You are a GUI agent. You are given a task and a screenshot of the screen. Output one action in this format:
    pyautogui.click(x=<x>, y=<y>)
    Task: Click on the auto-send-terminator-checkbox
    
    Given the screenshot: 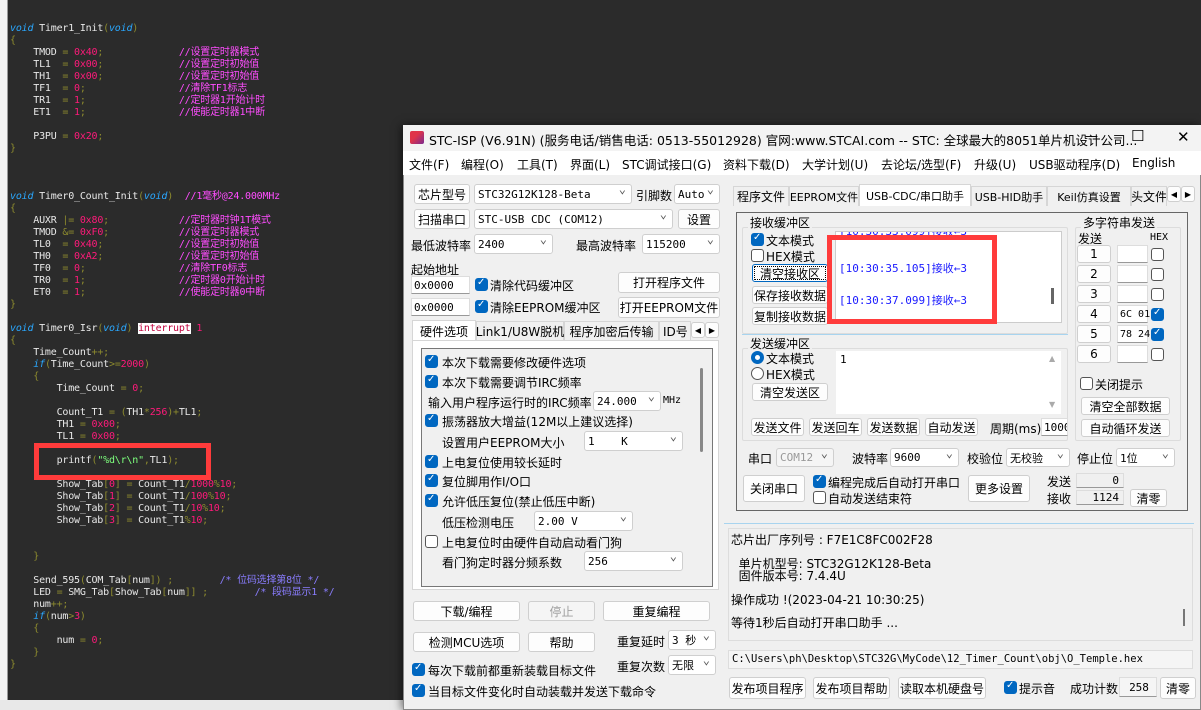 What is the action you would take?
    pyautogui.click(x=819, y=497)
    